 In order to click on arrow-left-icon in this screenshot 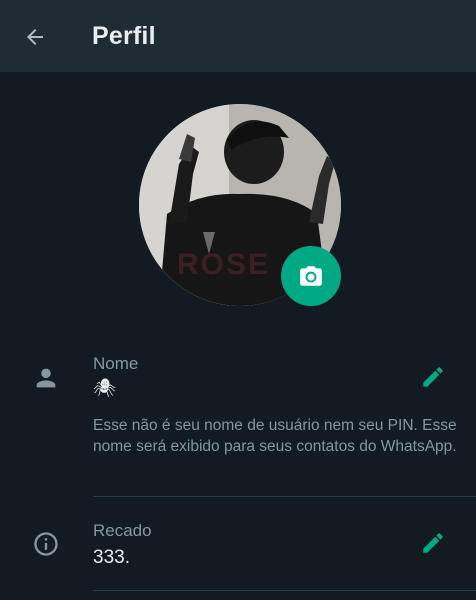, I will do `click(35, 37)`.